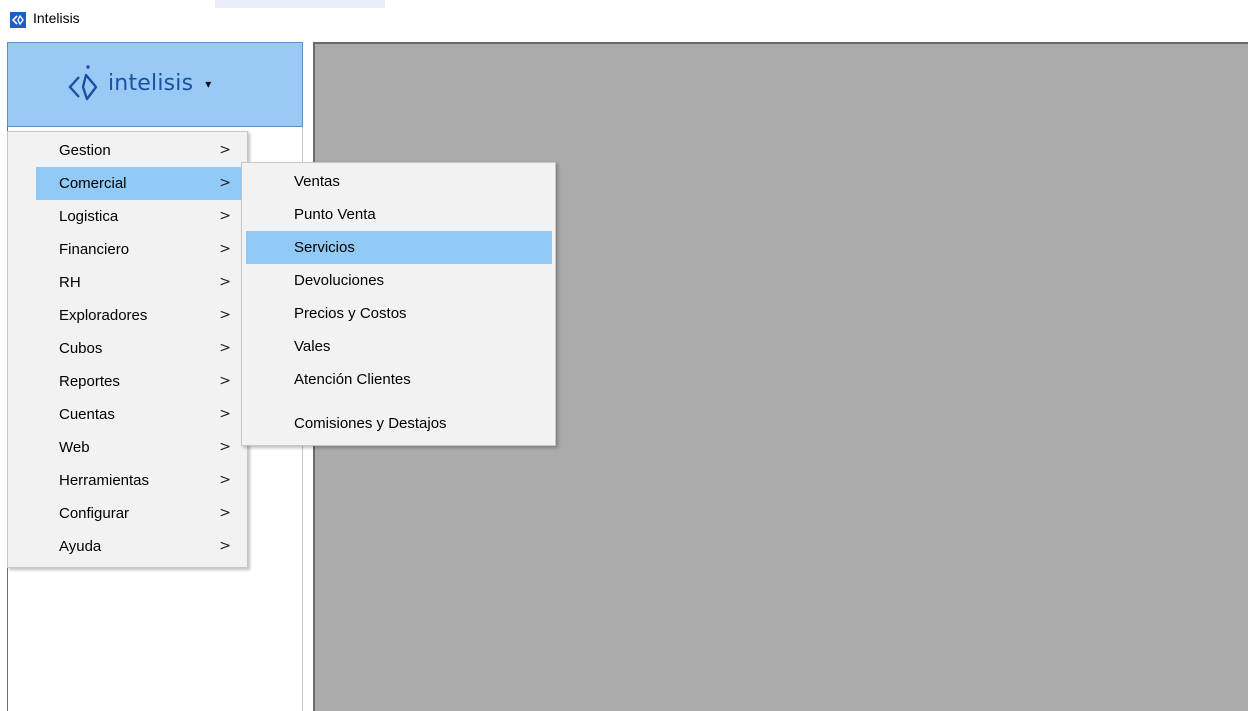  Describe the element at coordinates (399, 346) in the screenshot. I see `submenu-item-vales: Vales` at that location.